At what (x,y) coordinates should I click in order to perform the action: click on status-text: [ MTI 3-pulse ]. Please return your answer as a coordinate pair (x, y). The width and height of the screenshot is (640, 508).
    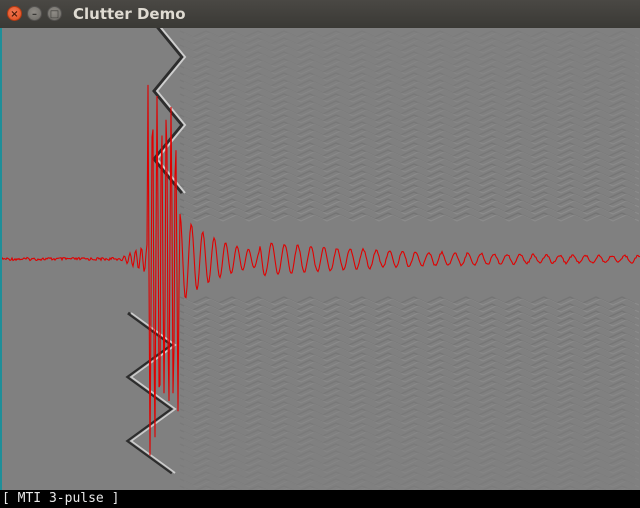
    Looking at the image, I should click on (61, 498).